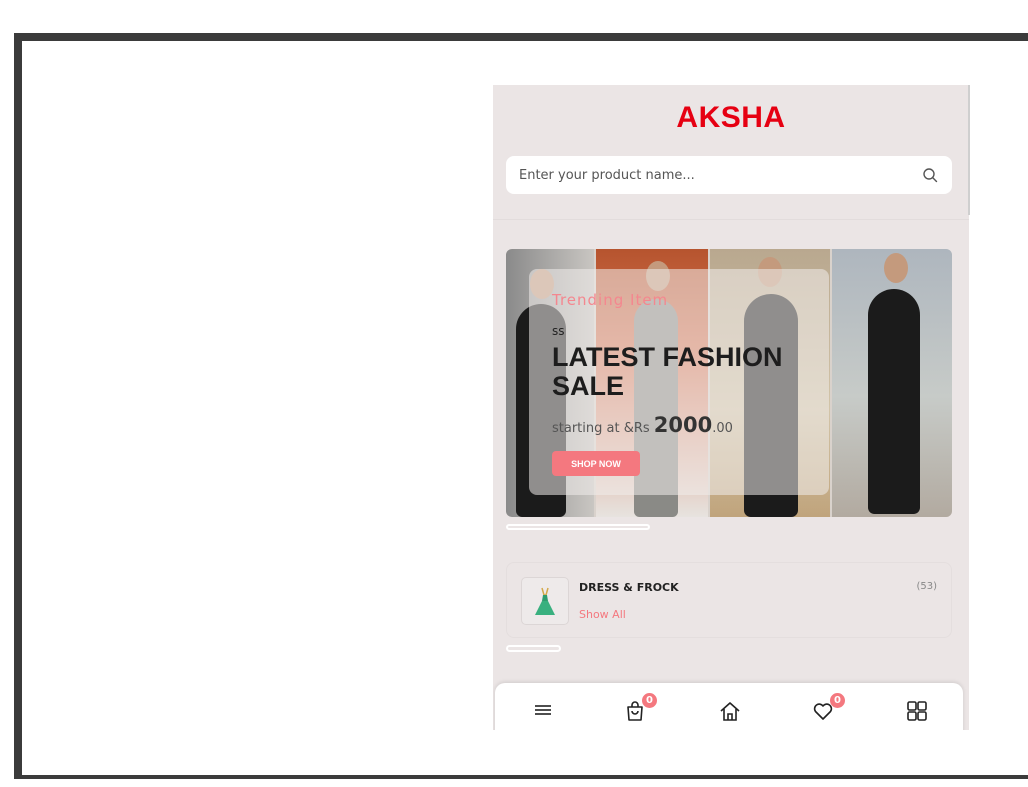 The width and height of the screenshot is (1028, 787). I want to click on categories-button, so click(917, 710).